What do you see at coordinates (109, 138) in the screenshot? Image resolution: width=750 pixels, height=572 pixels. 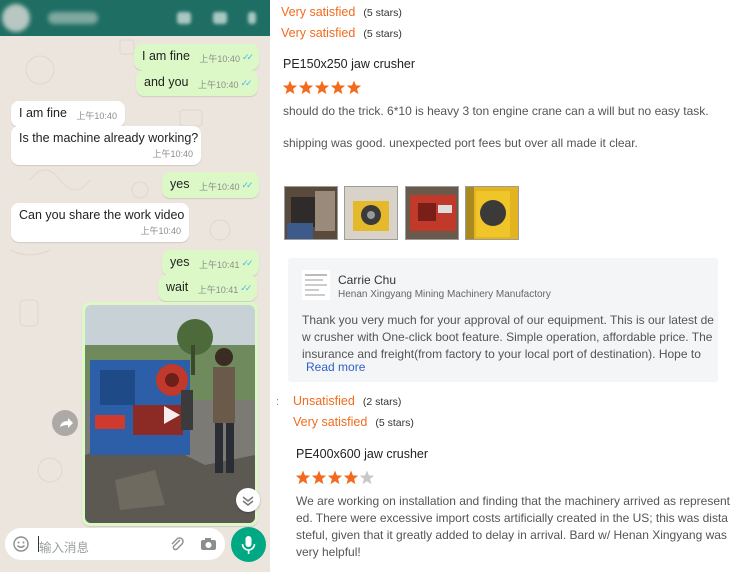 I see `message-text: Is the machine already working?` at bounding box center [109, 138].